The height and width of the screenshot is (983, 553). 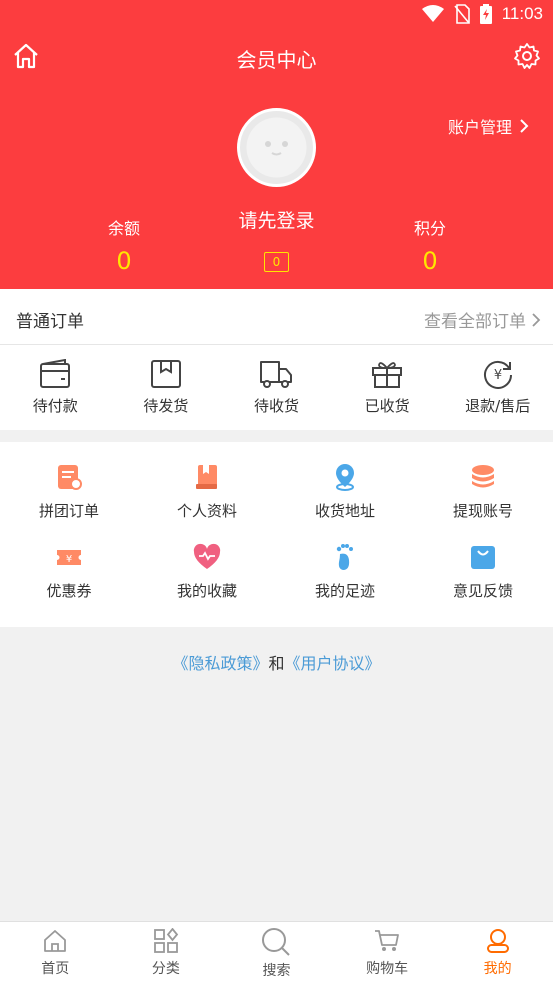 I want to click on order-pending-payment: 待付款, so click(x=55, y=387).